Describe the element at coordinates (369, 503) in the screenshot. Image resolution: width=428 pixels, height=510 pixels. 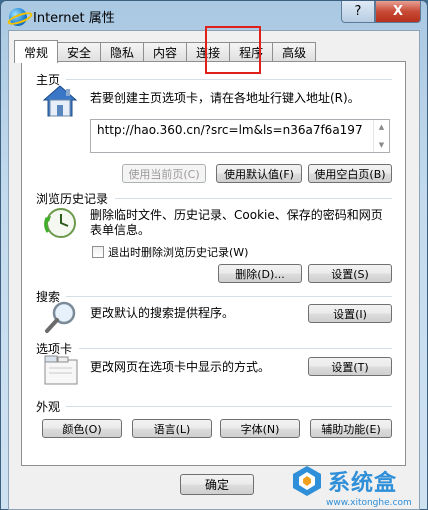
I see `watermark-url: www.xitonghe.com` at that location.